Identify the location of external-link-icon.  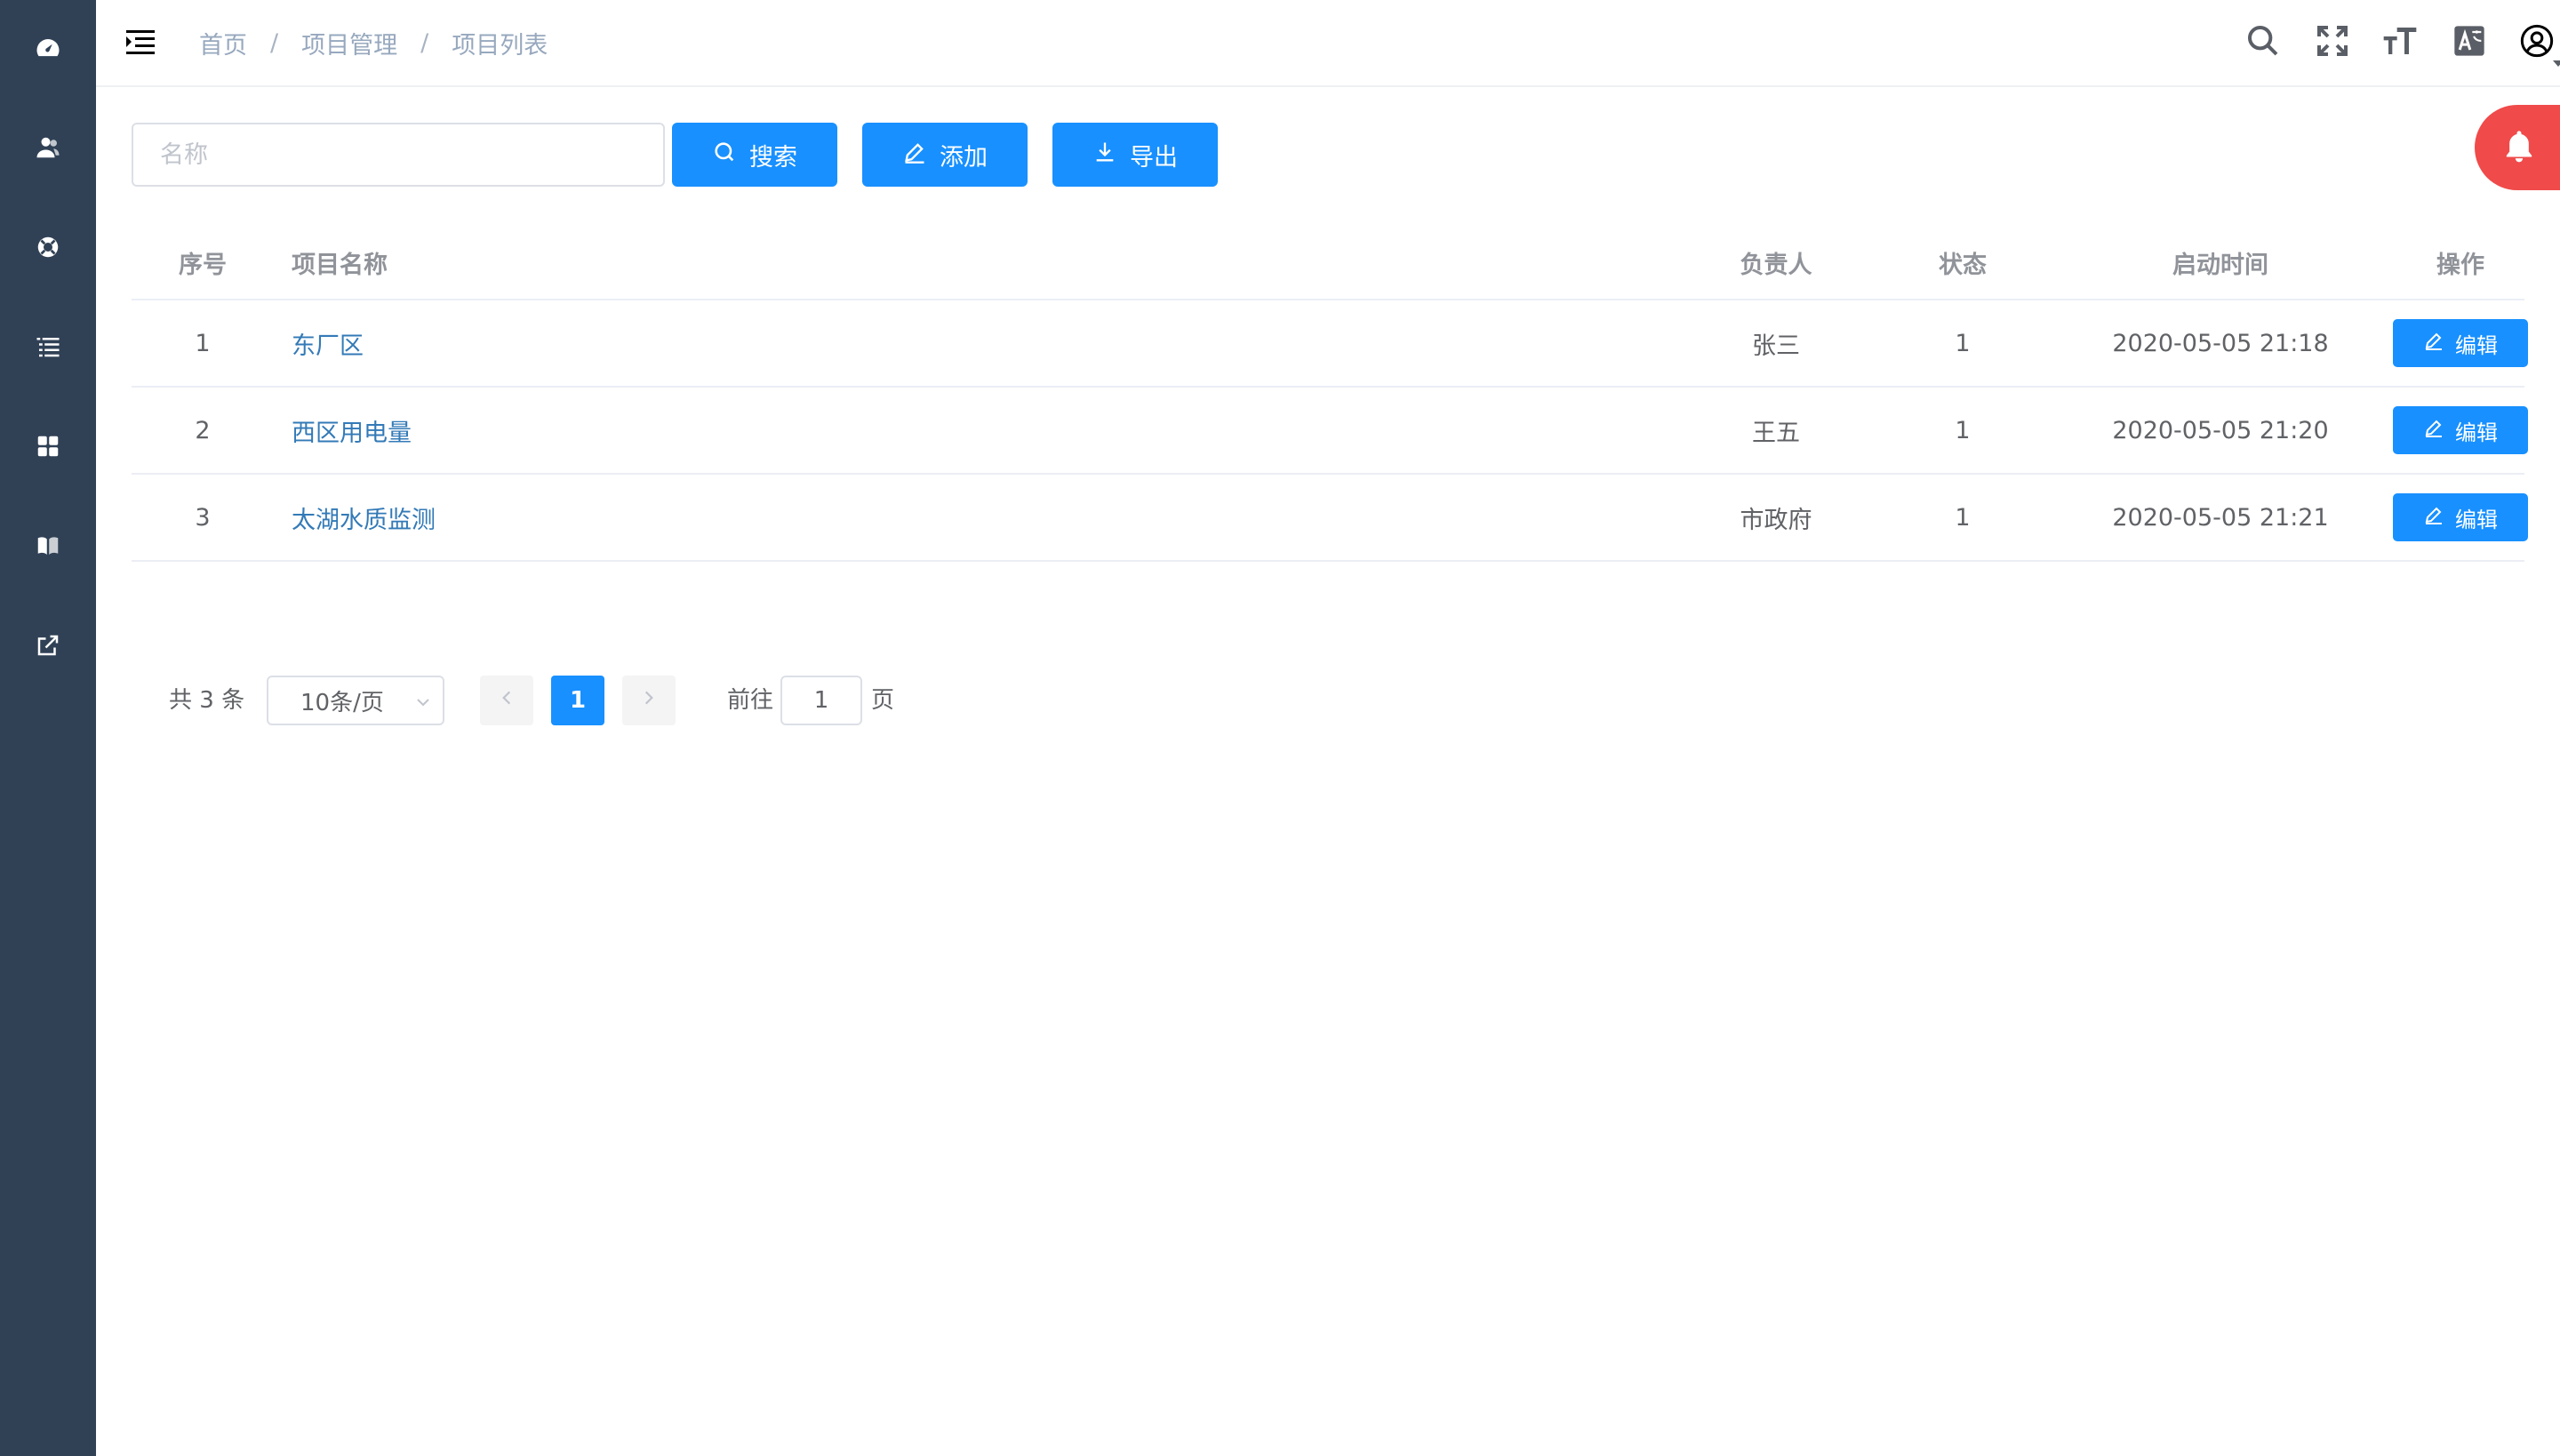
(48, 647).